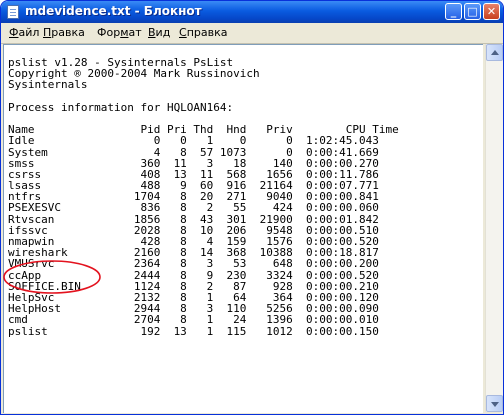  What do you see at coordinates (252, 33) in the screenshot?
I see `menu-bar: Файл Правка Формат Вид Справка` at bounding box center [252, 33].